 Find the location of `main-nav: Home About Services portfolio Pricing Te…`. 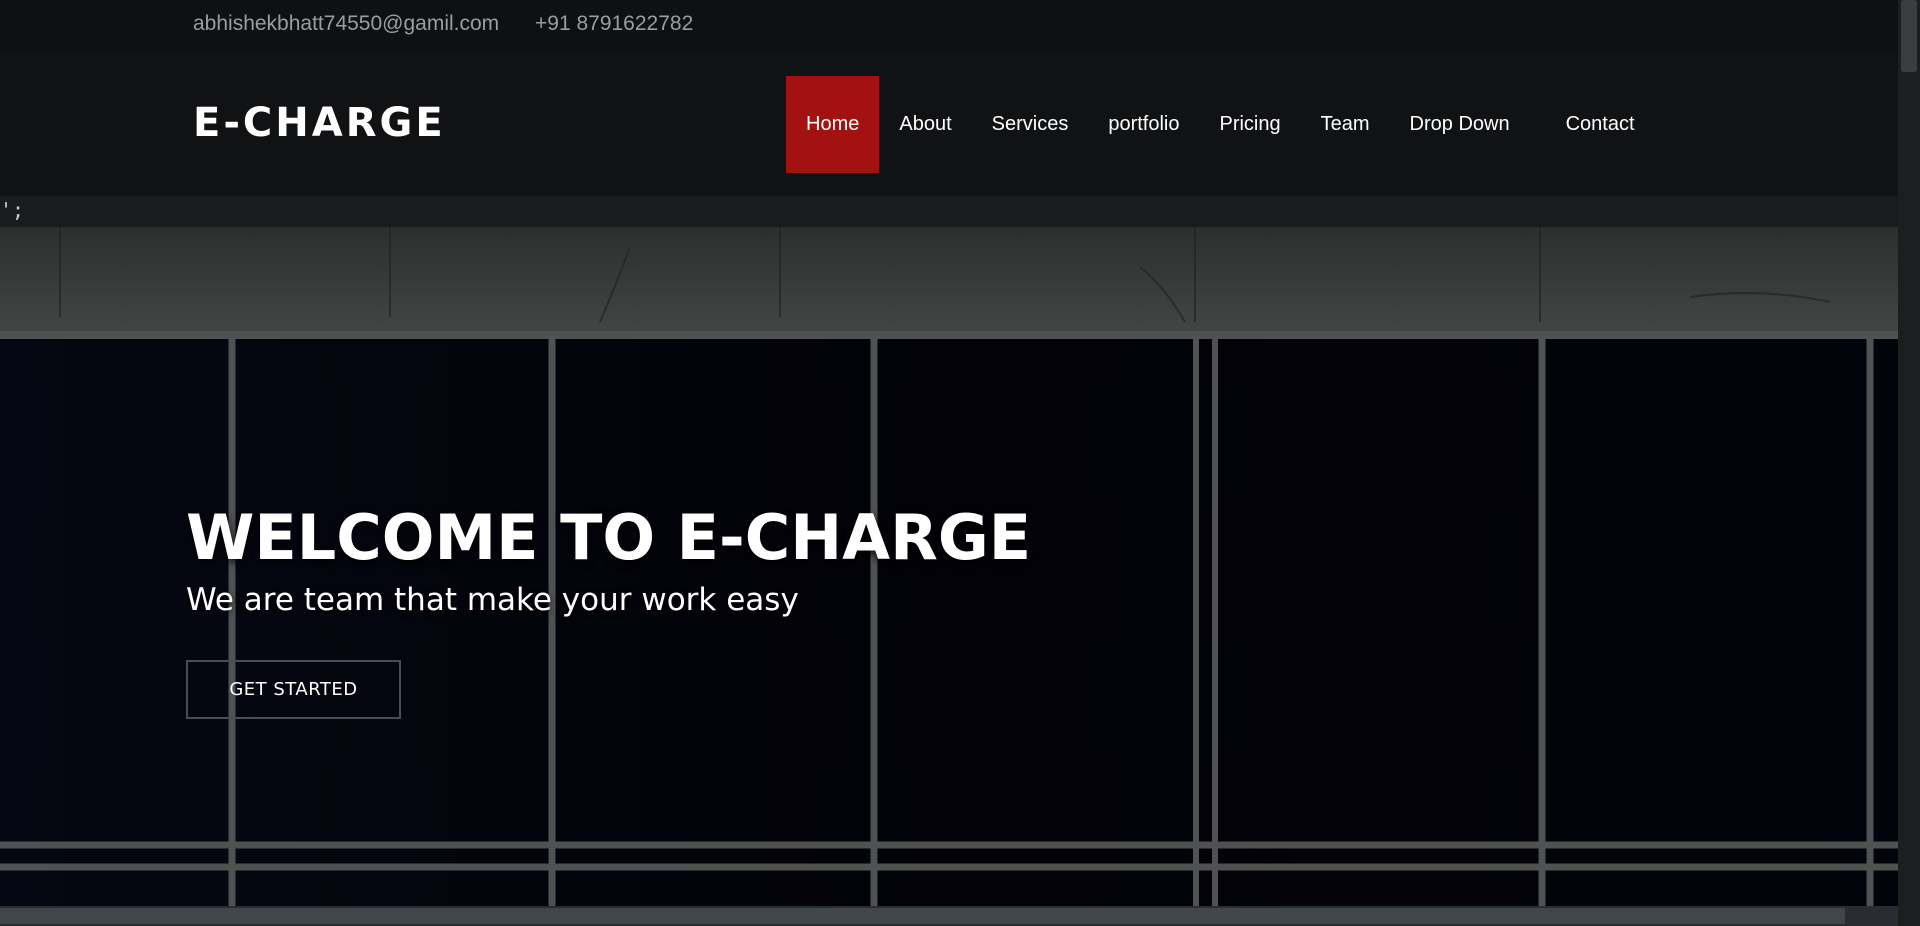

main-nav: Home About Services portfolio Pricing Te… is located at coordinates (1220, 124).